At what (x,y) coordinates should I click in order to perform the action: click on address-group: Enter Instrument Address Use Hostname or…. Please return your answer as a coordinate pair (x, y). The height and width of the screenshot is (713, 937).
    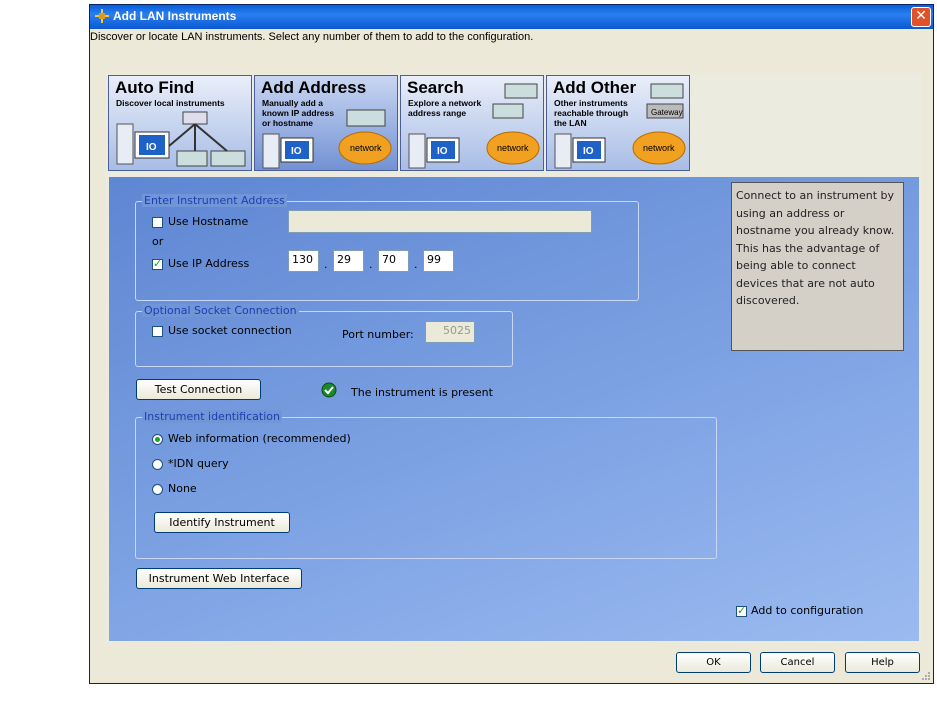
    Looking at the image, I should click on (387, 247).